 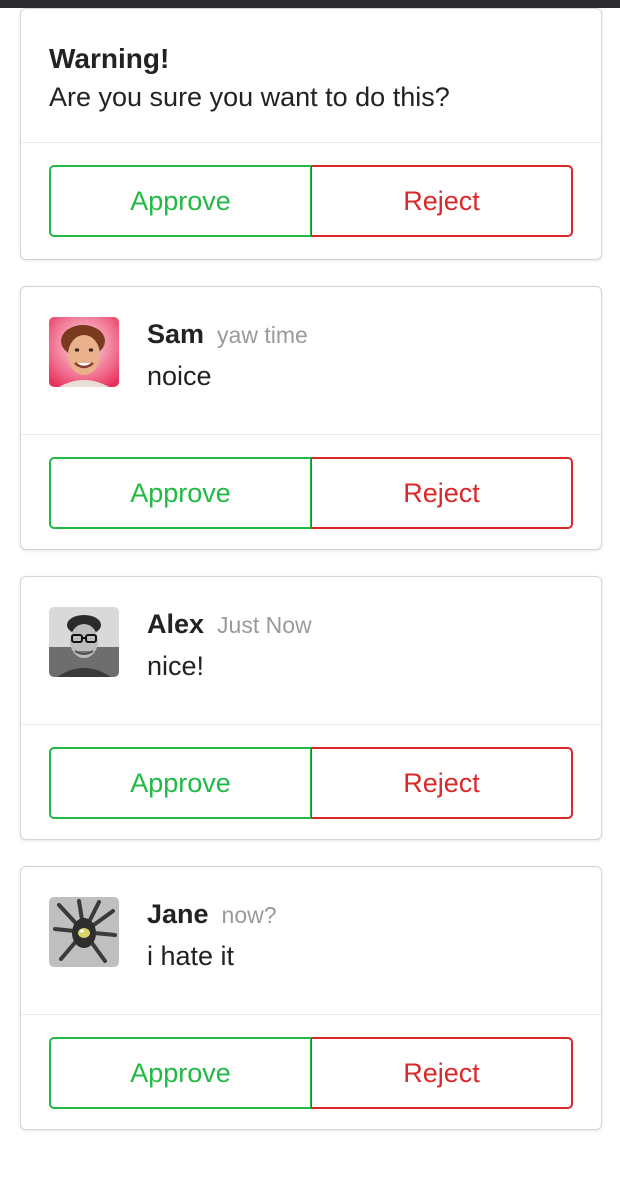 I want to click on comment-header: Alex Just Now, so click(x=229, y=624).